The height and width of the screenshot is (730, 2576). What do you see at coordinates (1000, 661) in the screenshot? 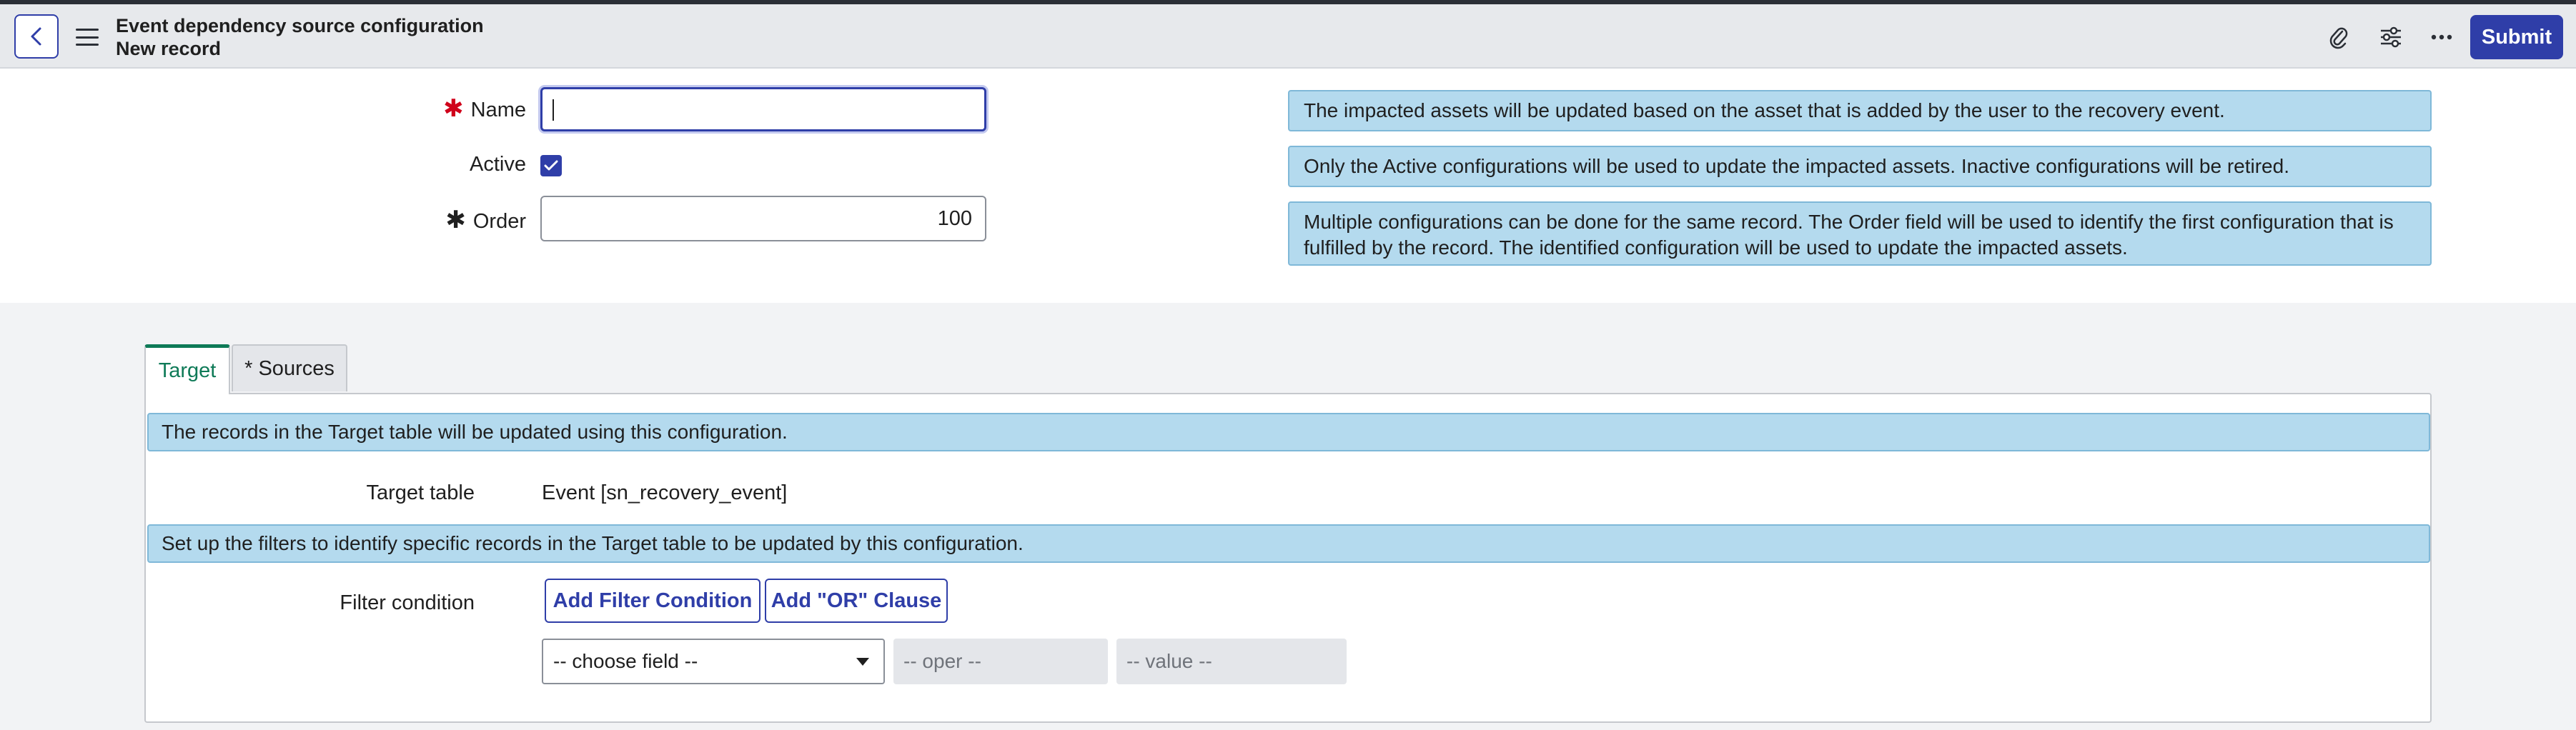
I see `operator-select: -- oper --` at bounding box center [1000, 661].